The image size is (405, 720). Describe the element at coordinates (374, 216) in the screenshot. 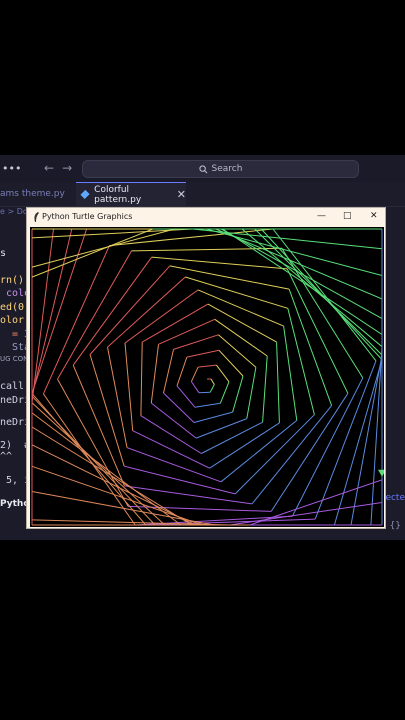

I see `close-icon: ✕` at that location.